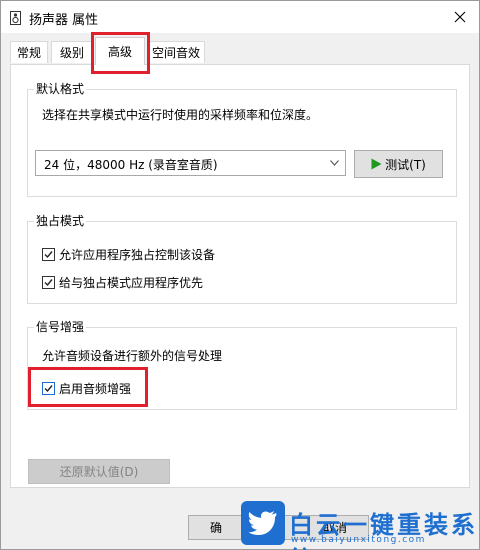 This screenshot has height=550, width=480. I want to click on default-format-title: 默认格式, so click(60, 89).